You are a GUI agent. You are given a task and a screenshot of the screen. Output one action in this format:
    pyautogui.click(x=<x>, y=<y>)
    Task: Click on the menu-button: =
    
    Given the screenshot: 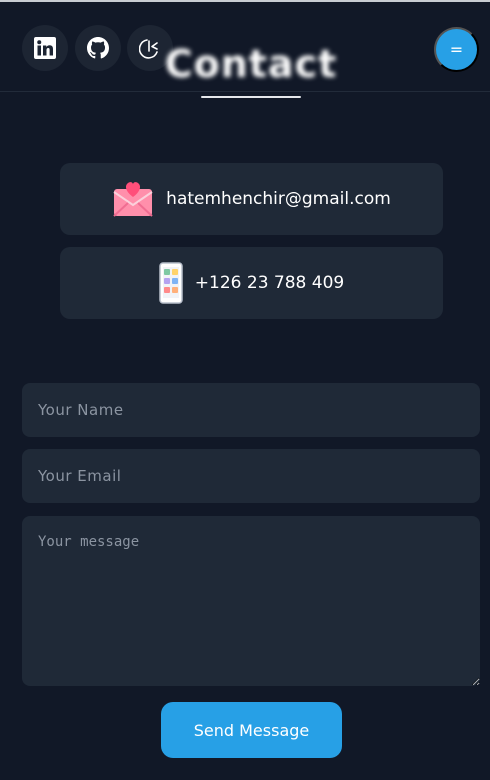 What is the action you would take?
    pyautogui.click(x=456, y=49)
    